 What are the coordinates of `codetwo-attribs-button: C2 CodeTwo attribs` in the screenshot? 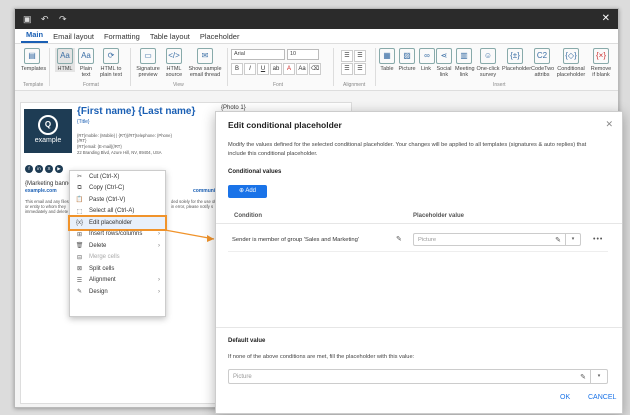 It's located at (542, 63).